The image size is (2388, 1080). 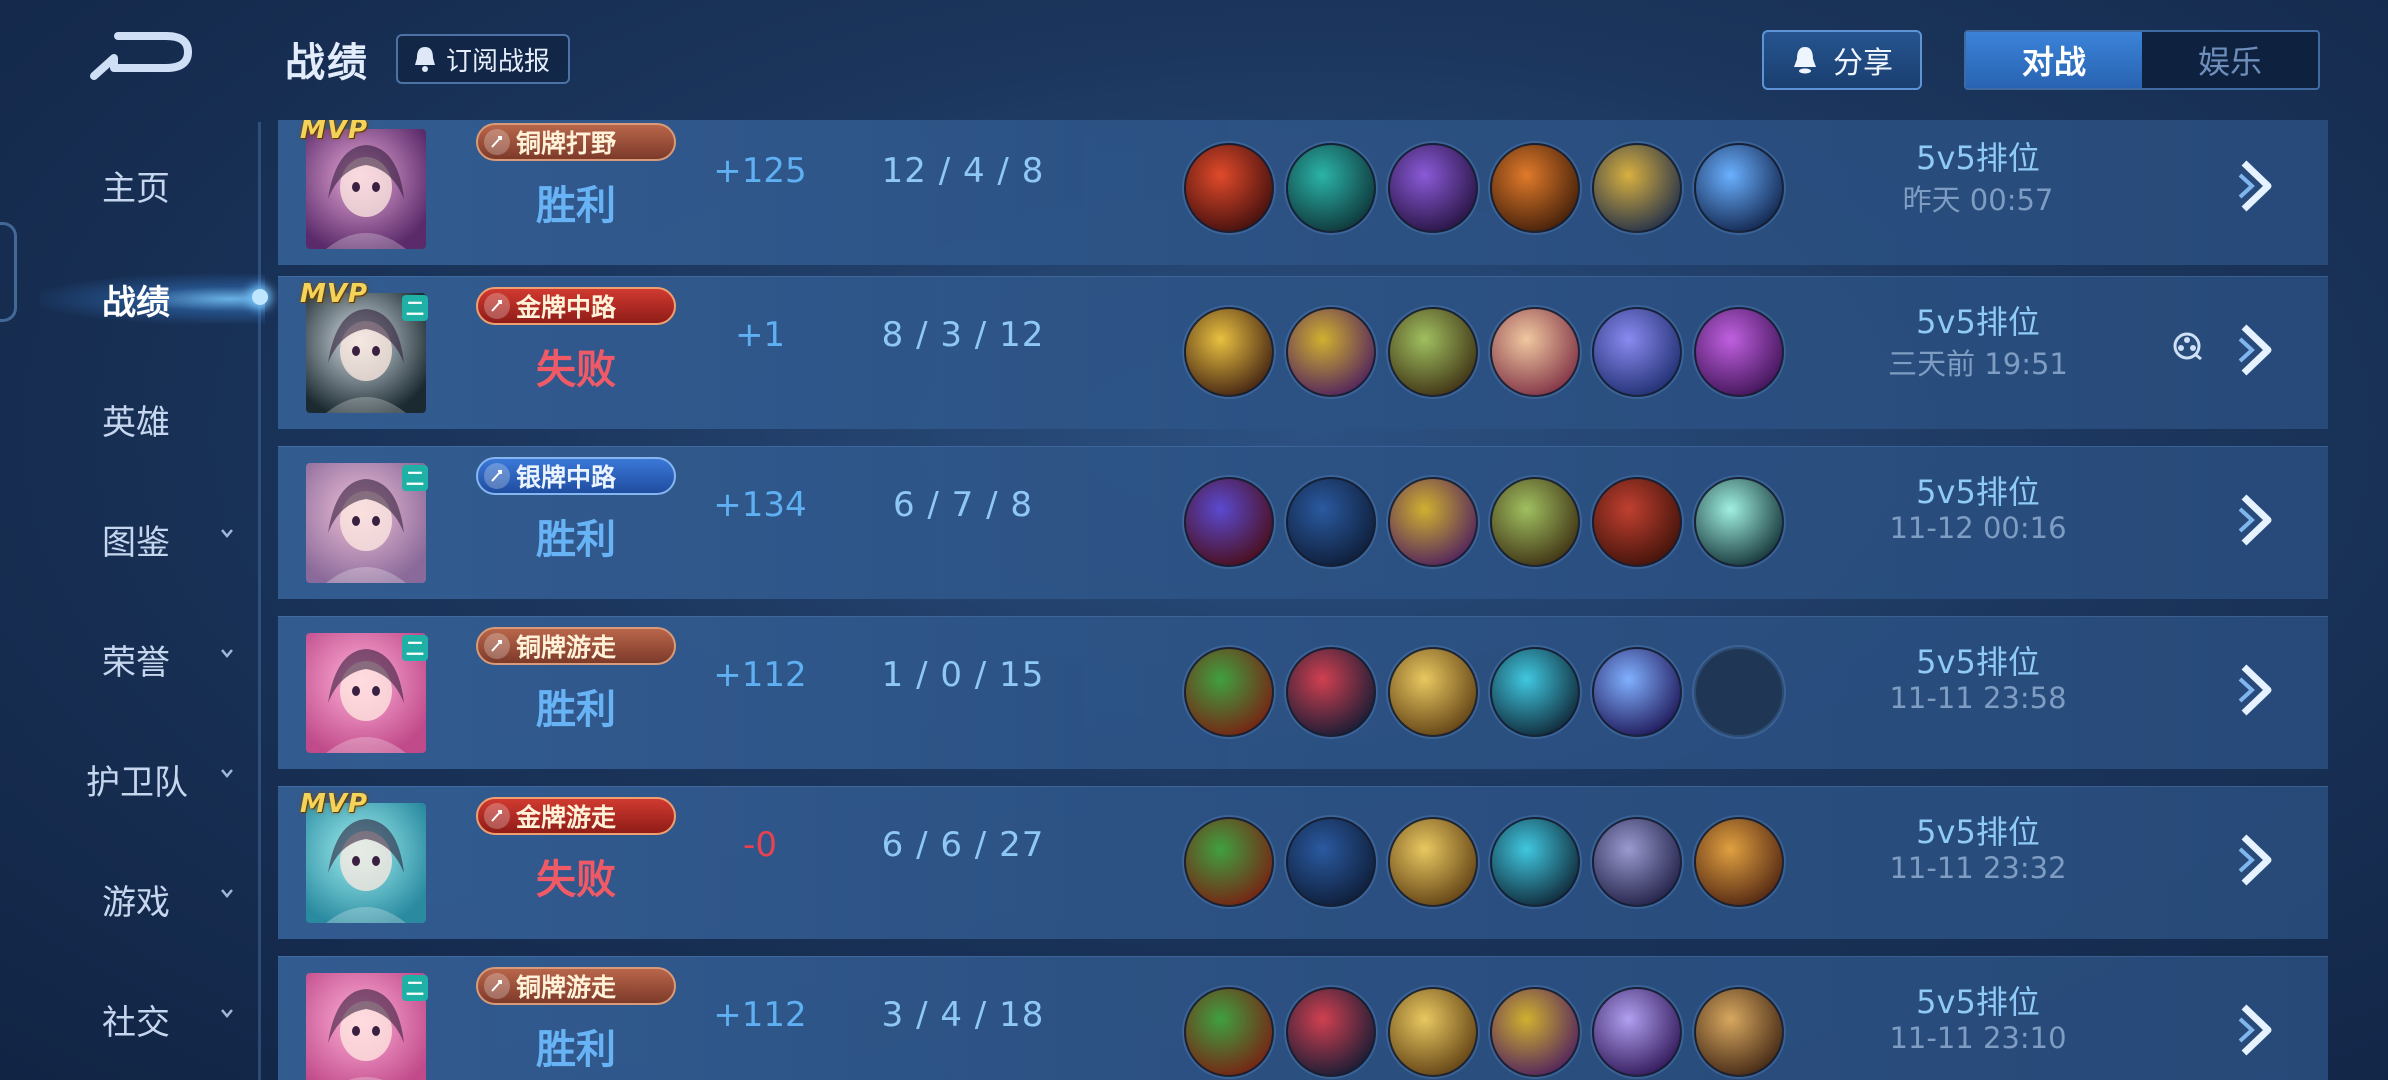 I want to click on replay-icon, so click(x=2187, y=346).